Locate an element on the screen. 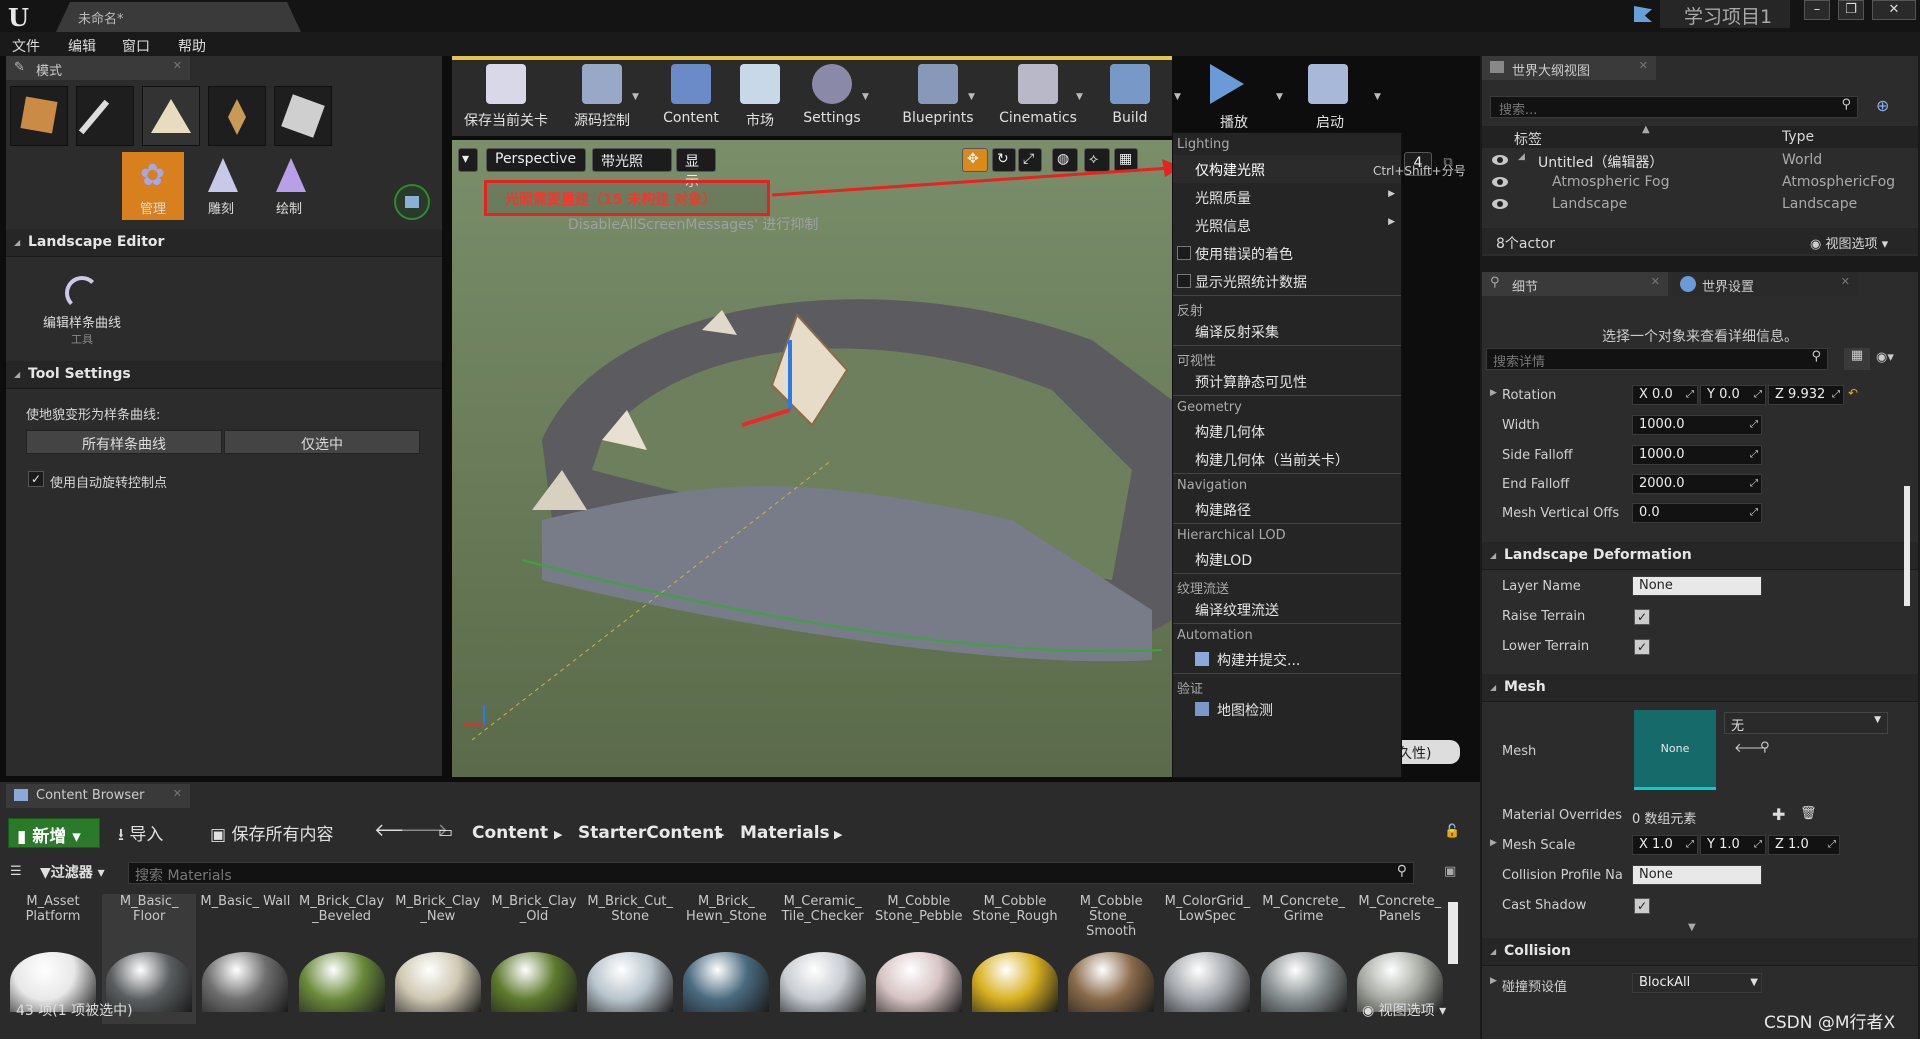 This screenshot has width=1920, height=1039. show-lighting-stats-item: 显示光照统计数据 is located at coordinates (1287, 281).